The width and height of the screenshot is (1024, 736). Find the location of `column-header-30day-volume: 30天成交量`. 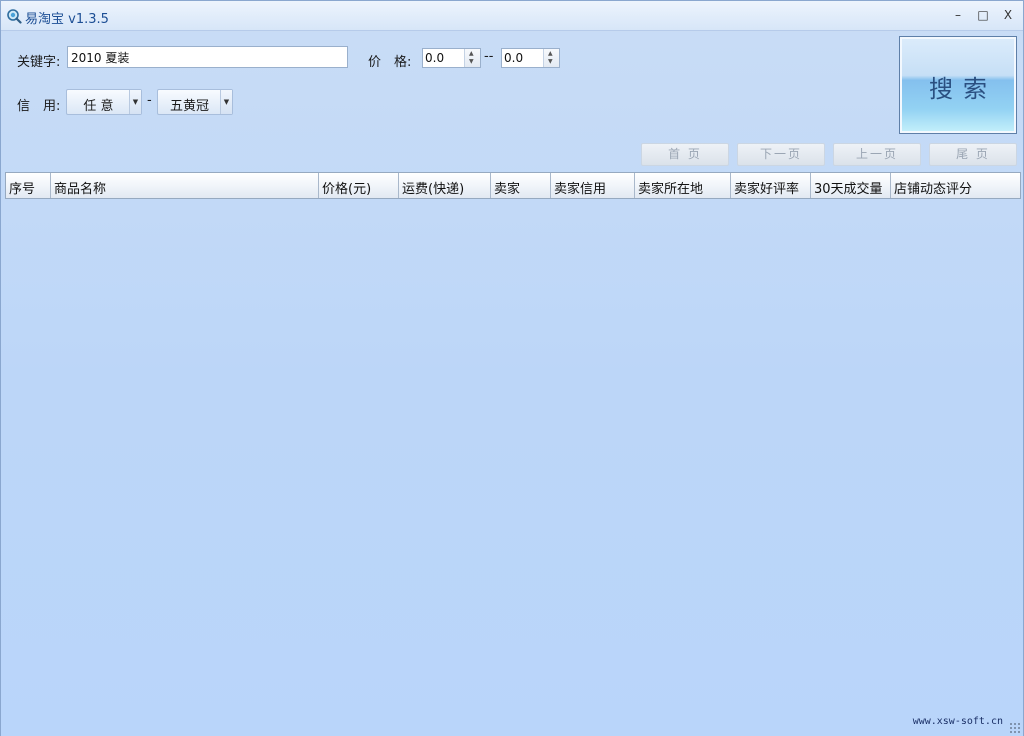

column-header-30day-volume: 30天成交量 is located at coordinates (851, 185).